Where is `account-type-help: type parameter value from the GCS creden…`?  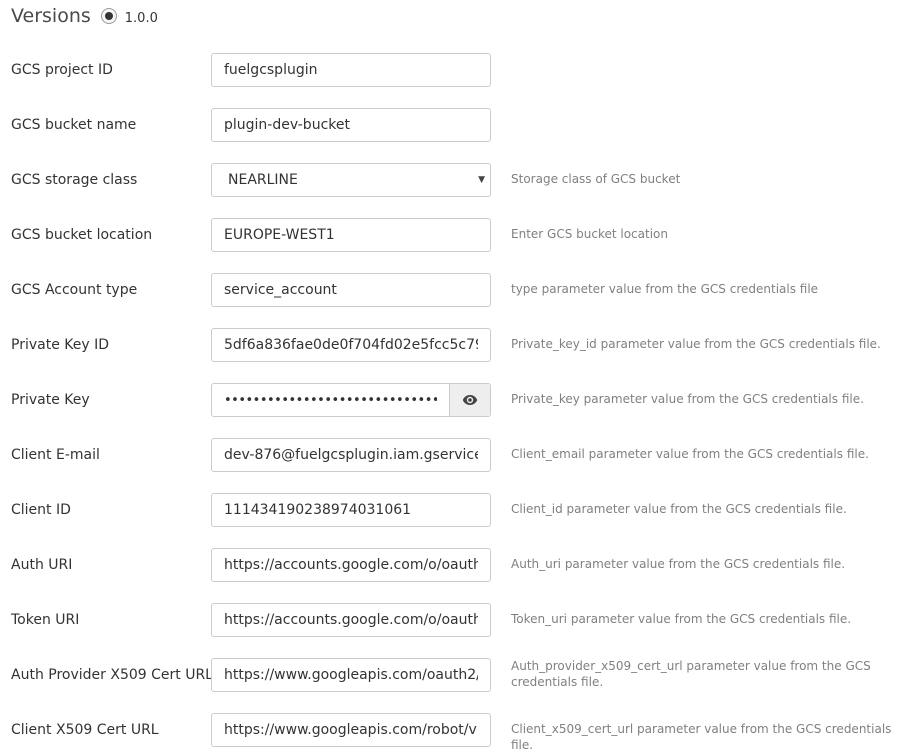
account-type-help: type parameter value from the GCS creden… is located at coordinates (665, 289).